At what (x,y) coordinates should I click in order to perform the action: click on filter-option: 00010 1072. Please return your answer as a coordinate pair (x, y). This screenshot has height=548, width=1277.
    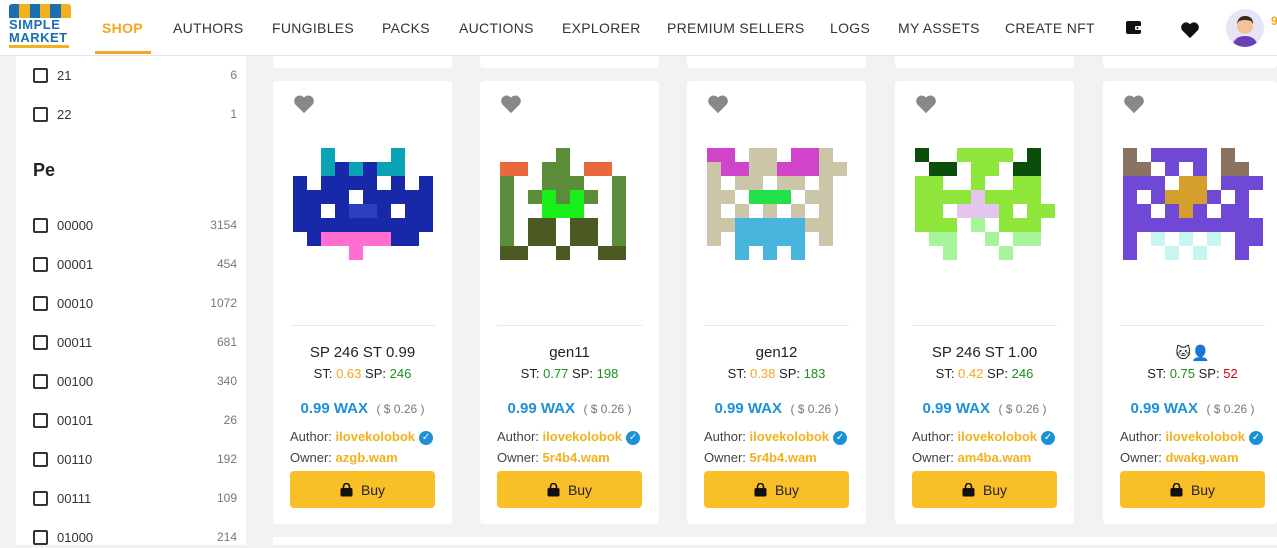
    Looking at the image, I should click on (135, 304).